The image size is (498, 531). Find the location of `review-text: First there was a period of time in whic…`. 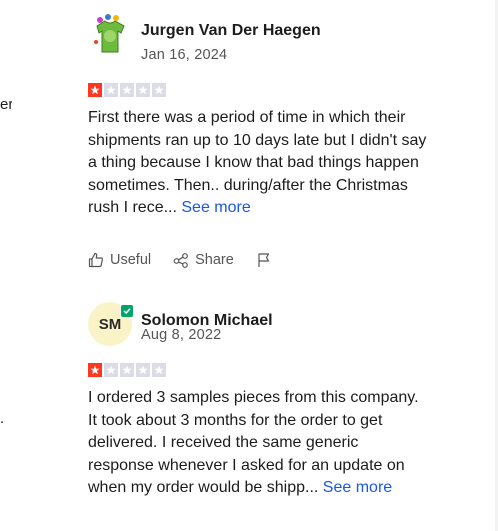

review-text: First there was a period of time in whic… is located at coordinates (258, 163).